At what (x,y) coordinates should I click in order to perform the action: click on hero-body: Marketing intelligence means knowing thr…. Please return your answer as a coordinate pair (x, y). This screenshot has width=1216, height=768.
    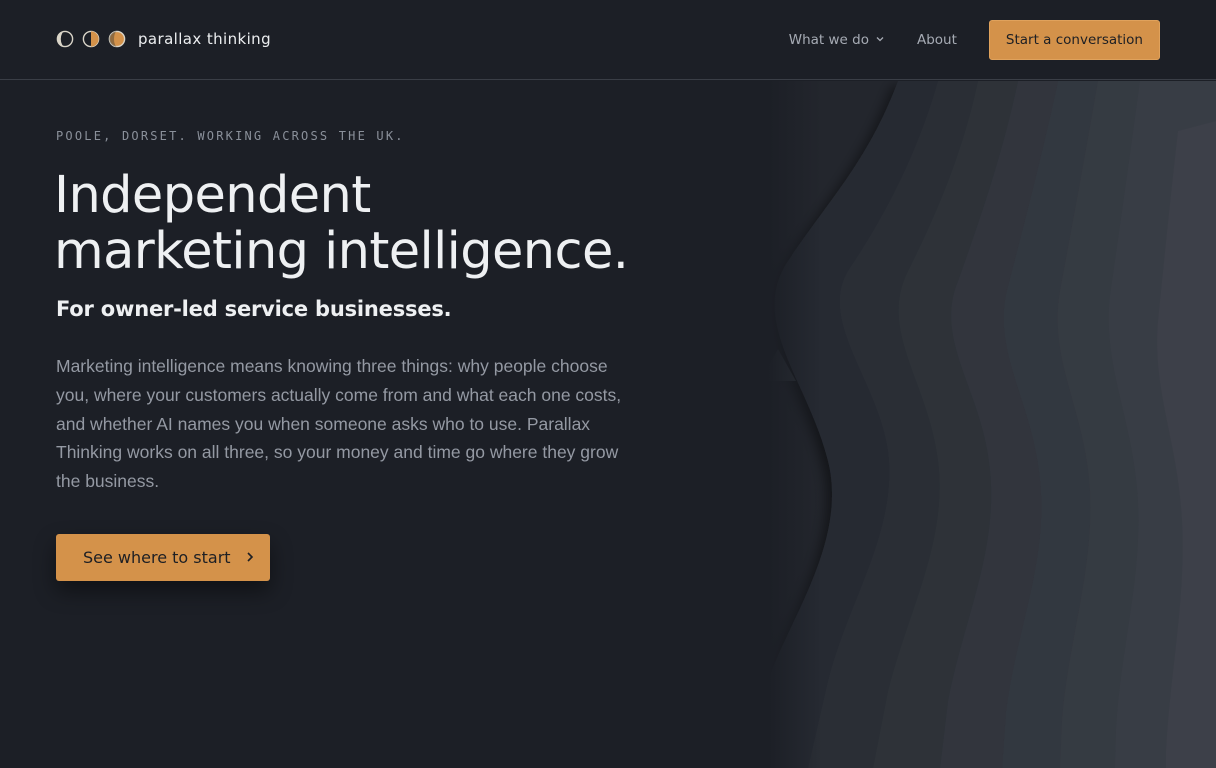
    Looking at the image, I should click on (339, 424).